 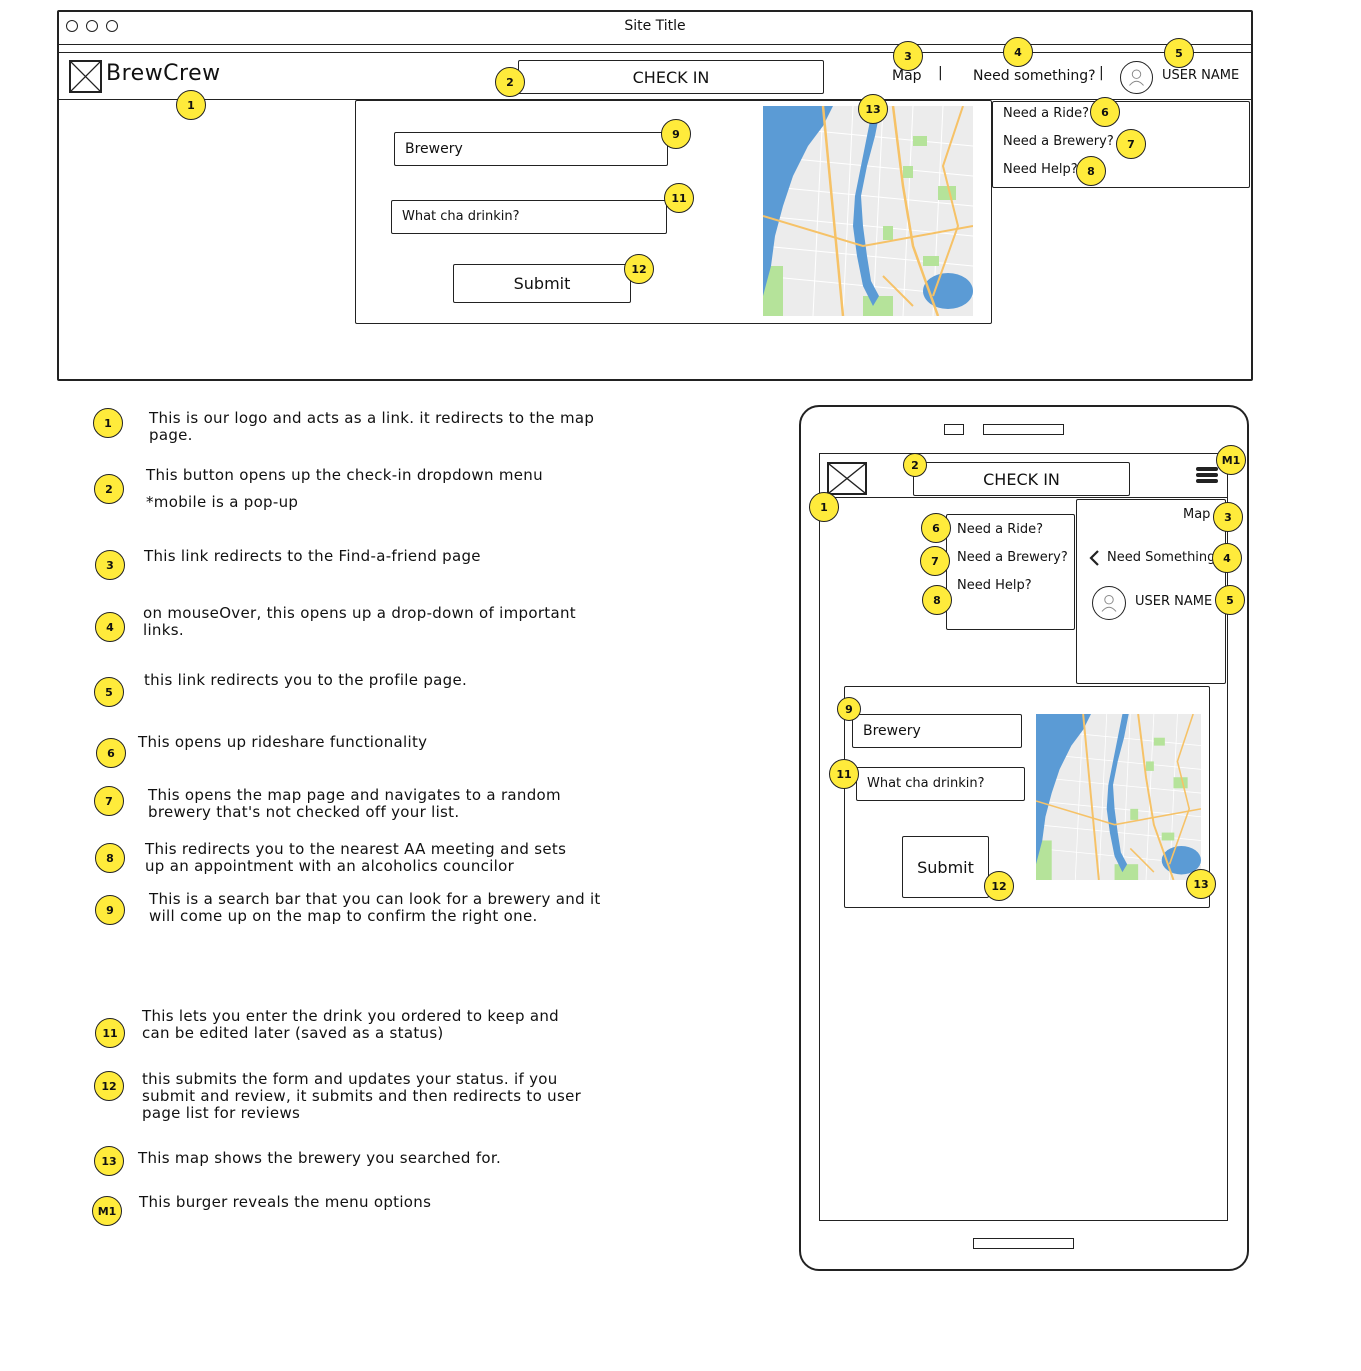 I want to click on window-controls, so click(x=96, y=27).